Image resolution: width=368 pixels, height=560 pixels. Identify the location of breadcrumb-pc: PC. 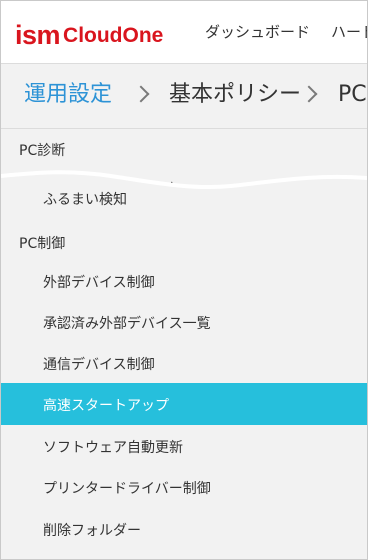
(352, 94).